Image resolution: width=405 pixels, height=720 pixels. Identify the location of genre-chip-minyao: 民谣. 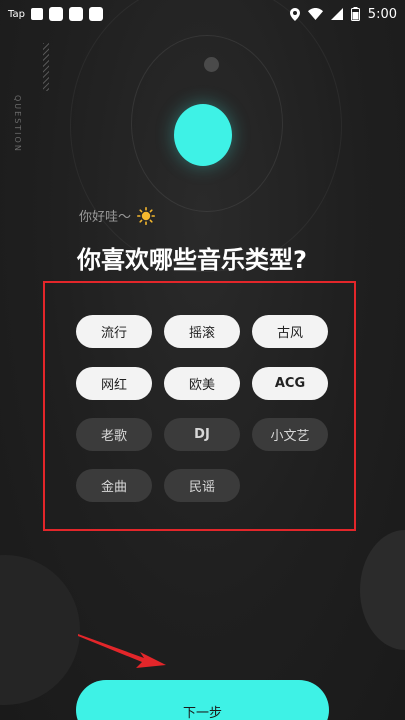
(202, 485).